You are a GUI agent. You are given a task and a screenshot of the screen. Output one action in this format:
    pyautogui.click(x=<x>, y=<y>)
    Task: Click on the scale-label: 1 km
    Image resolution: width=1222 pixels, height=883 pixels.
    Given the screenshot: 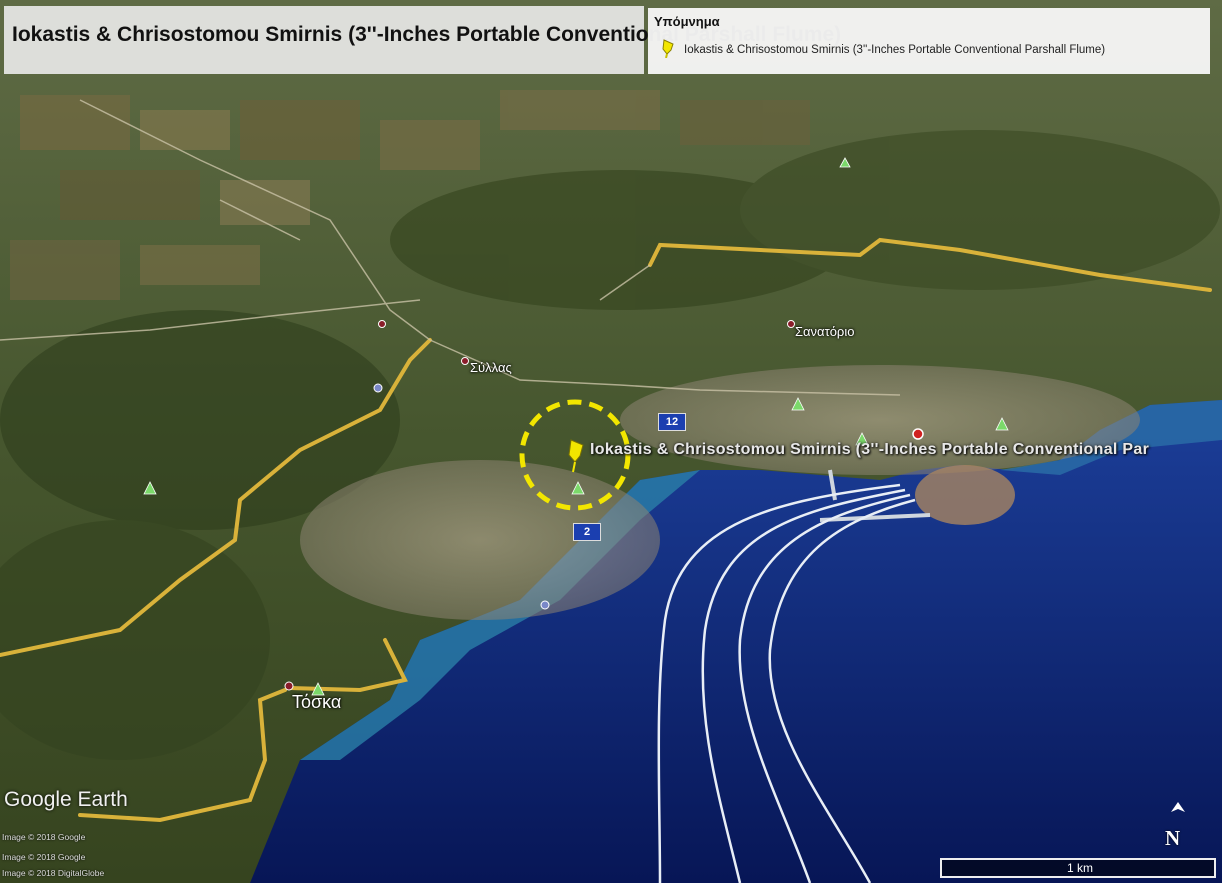 What is the action you would take?
    pyautogui.click(x=1079, y=868)
    